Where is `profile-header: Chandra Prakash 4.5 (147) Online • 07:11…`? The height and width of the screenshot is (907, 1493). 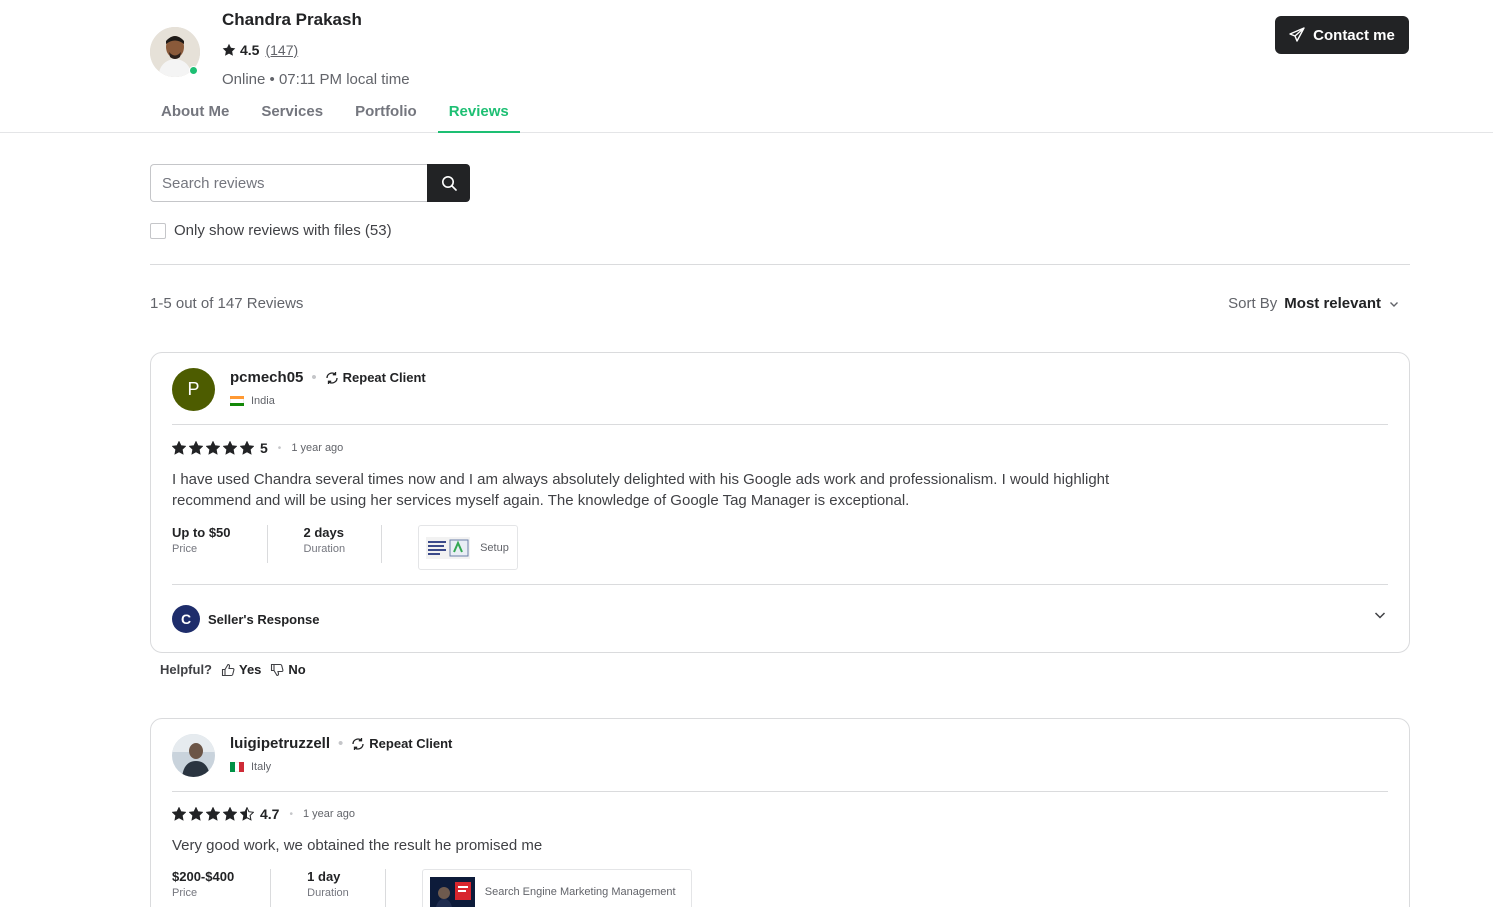
profile-header: Chandra Prakash 4.5 (147) Online • 07:11… is located at coordinates (746, 66).